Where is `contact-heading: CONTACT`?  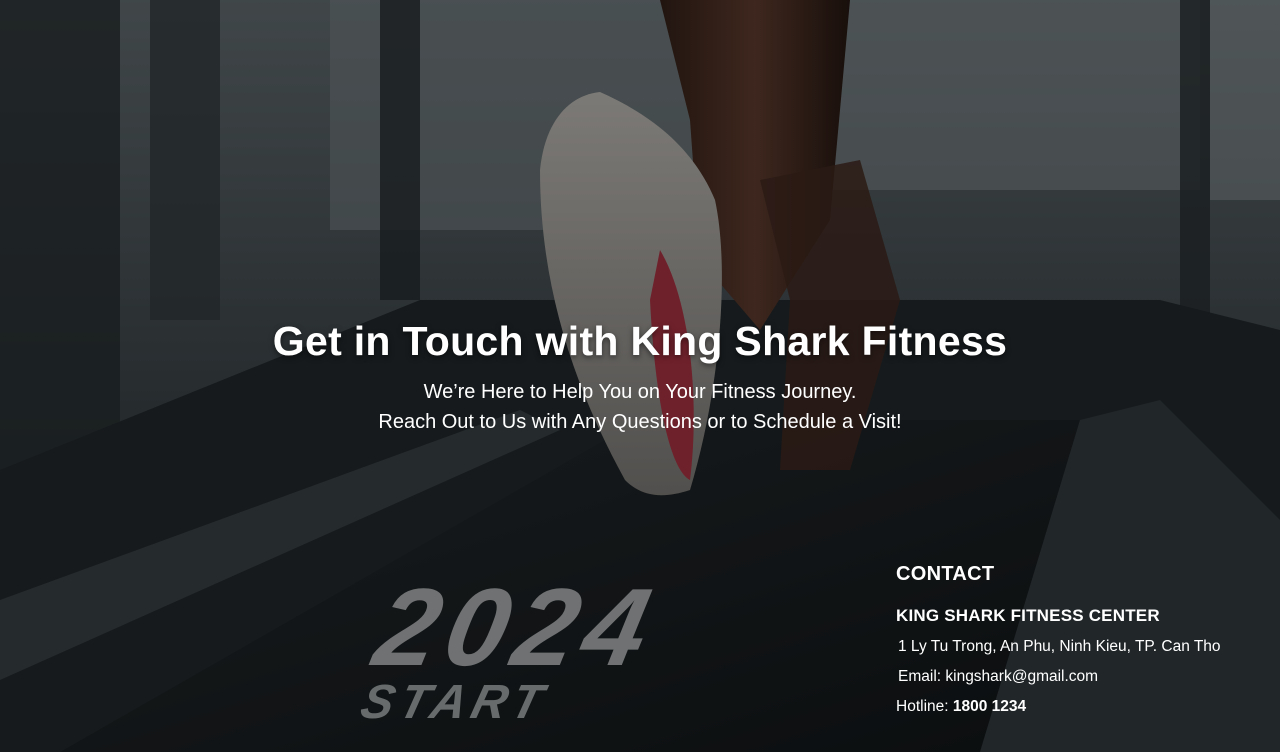 contact-heading: CONTACT is located at coordinates (945, 574).